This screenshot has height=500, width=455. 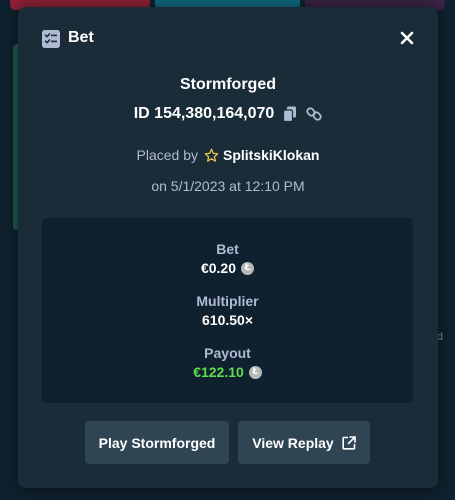 What do you see at coordinates (204, 113) in the screenshot?
I see `bet-id: ID 154,380,164,070` at bounding box center [204, 113].